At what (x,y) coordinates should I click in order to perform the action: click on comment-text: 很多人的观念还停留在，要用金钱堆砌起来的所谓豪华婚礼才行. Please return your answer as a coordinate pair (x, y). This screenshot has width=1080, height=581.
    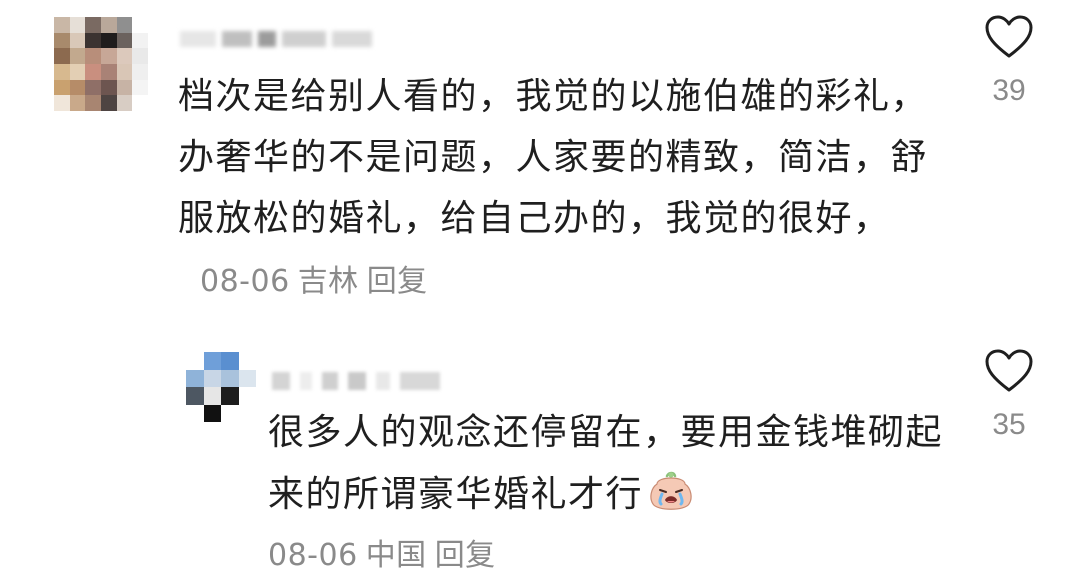
    Looking at the image, I should click on (606, 463).